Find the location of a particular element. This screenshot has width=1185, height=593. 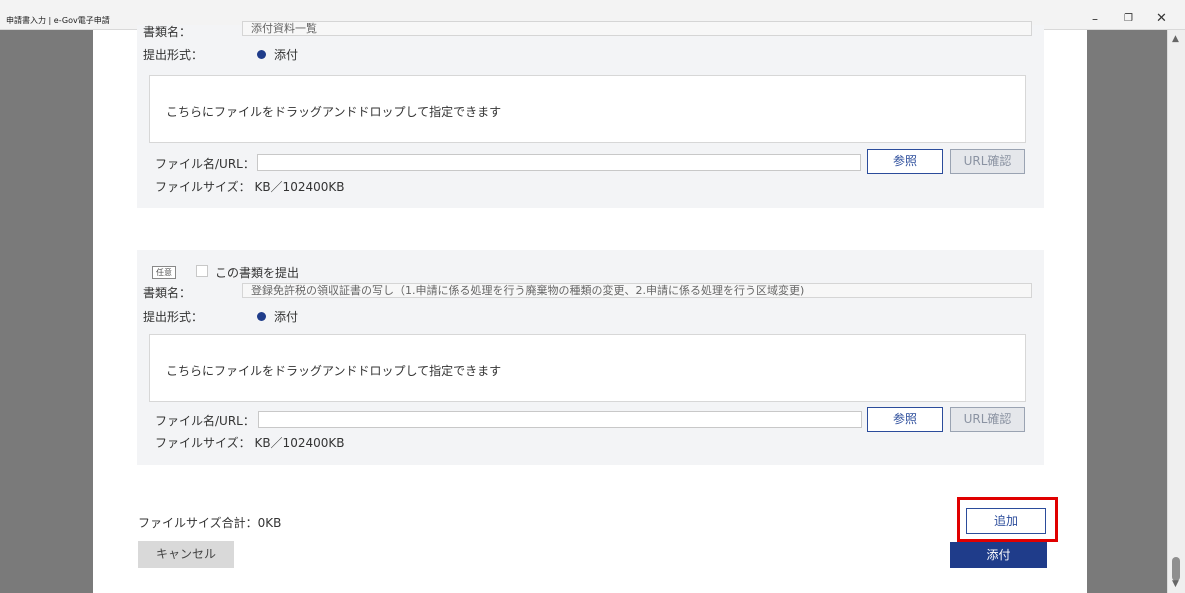

scrollbar-thumb is located at coordinates (1176, 569).